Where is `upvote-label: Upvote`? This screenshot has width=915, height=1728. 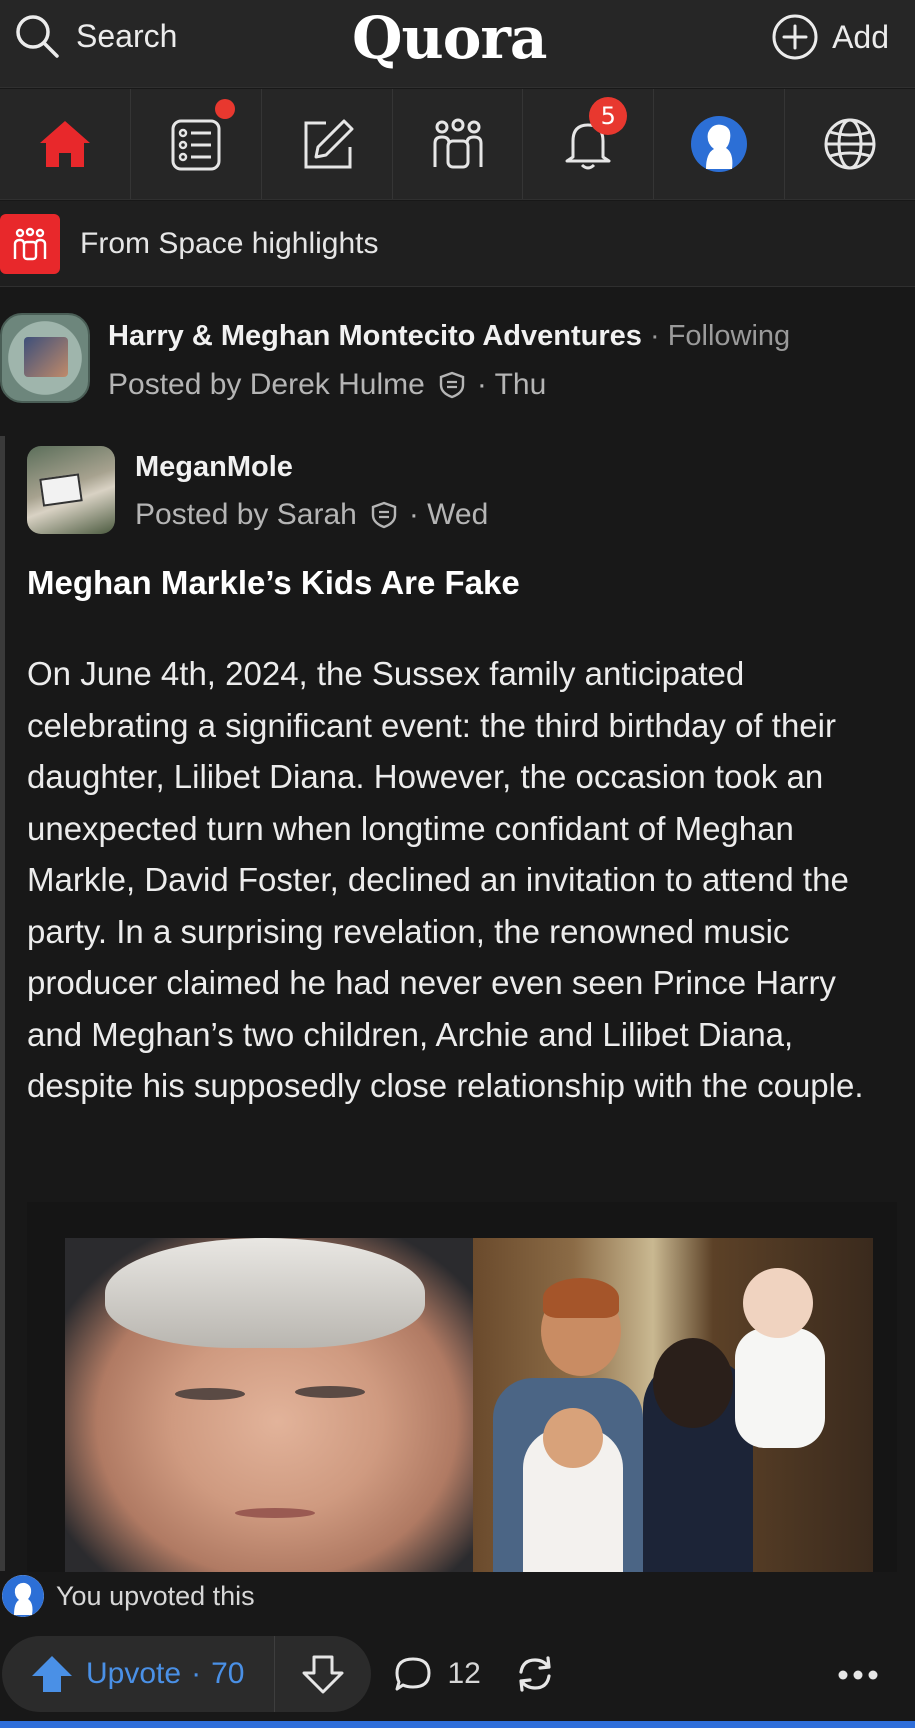
upvote-label: Upvote is located at coordinates (134, 1673).